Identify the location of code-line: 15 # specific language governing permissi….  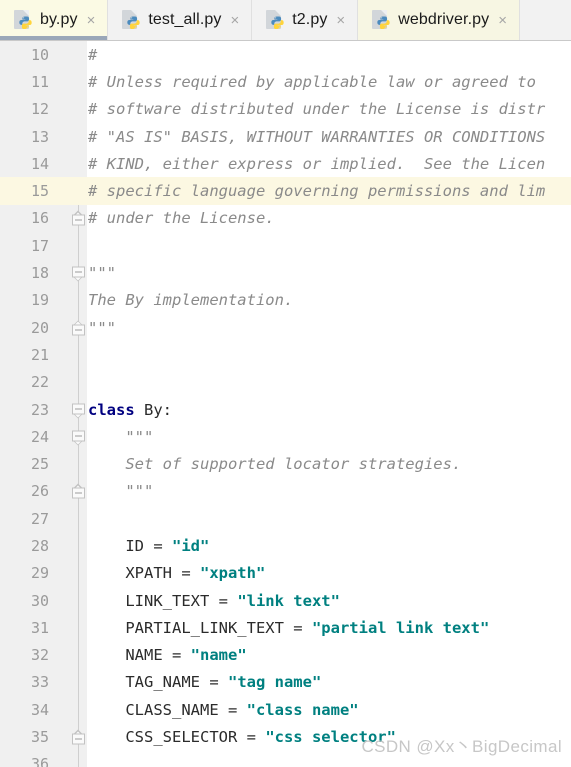
(285, 191).